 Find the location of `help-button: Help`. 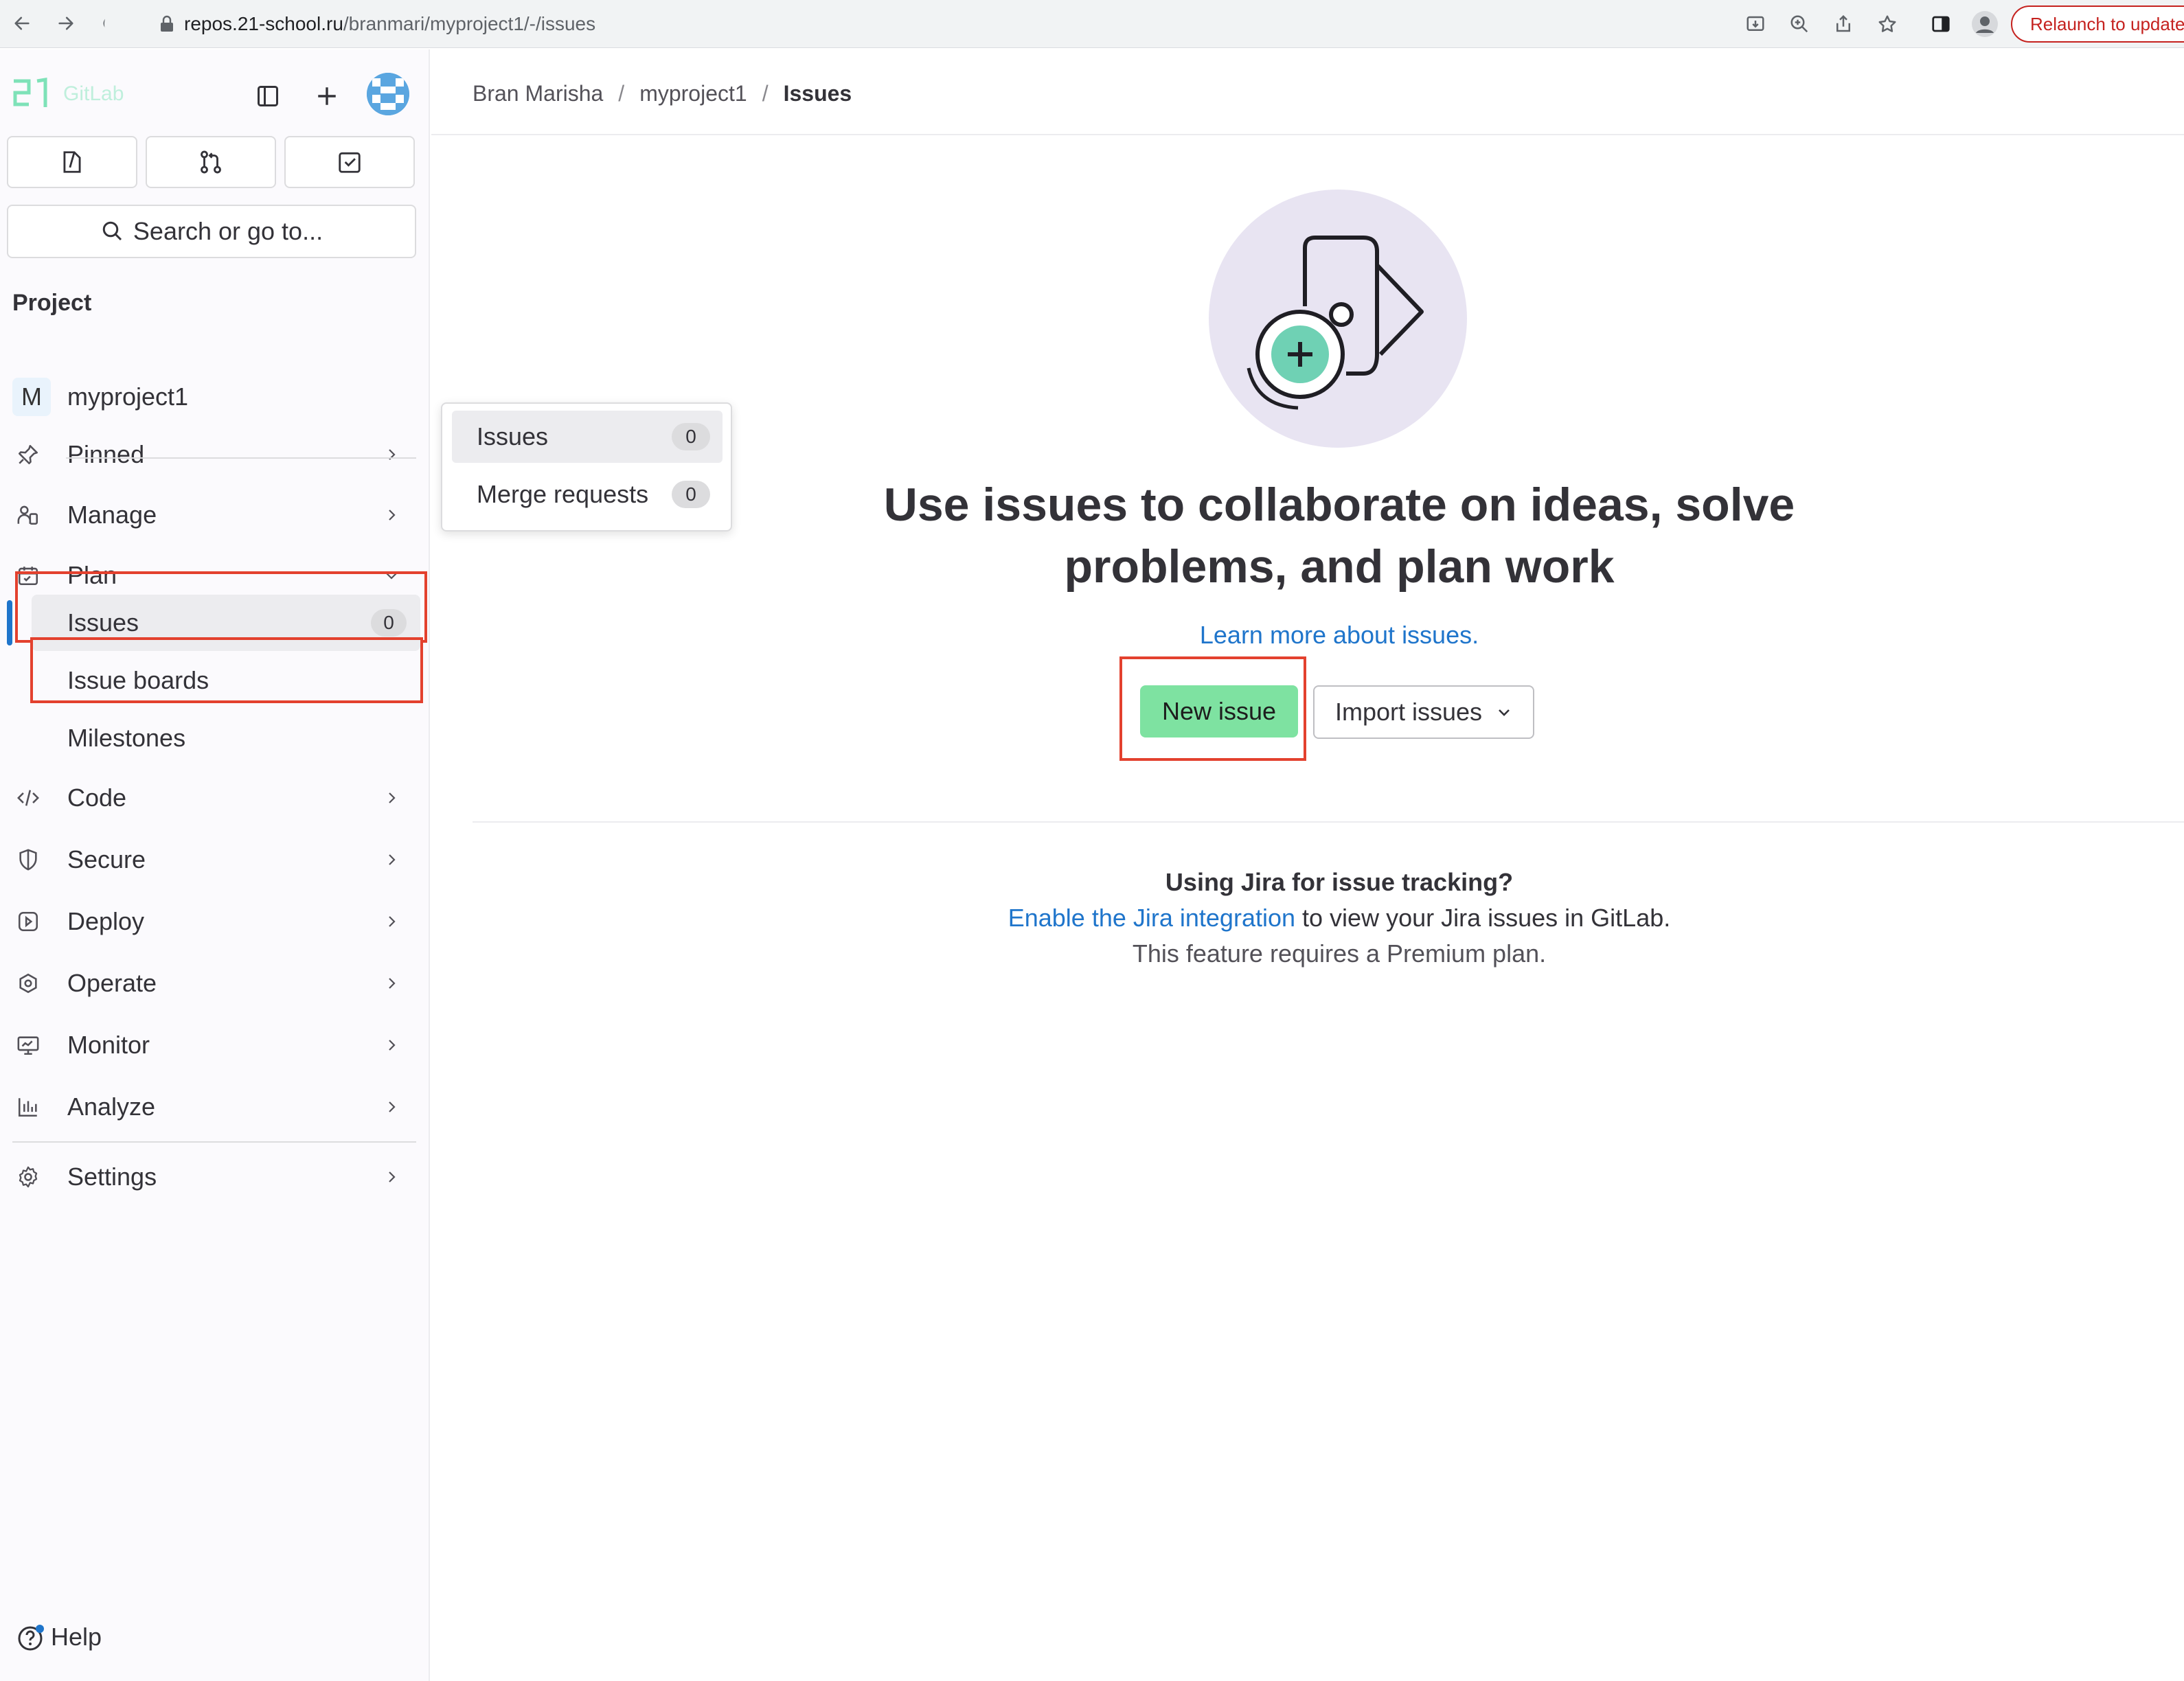

help-button: Help is located at coordinates (59, 1637).